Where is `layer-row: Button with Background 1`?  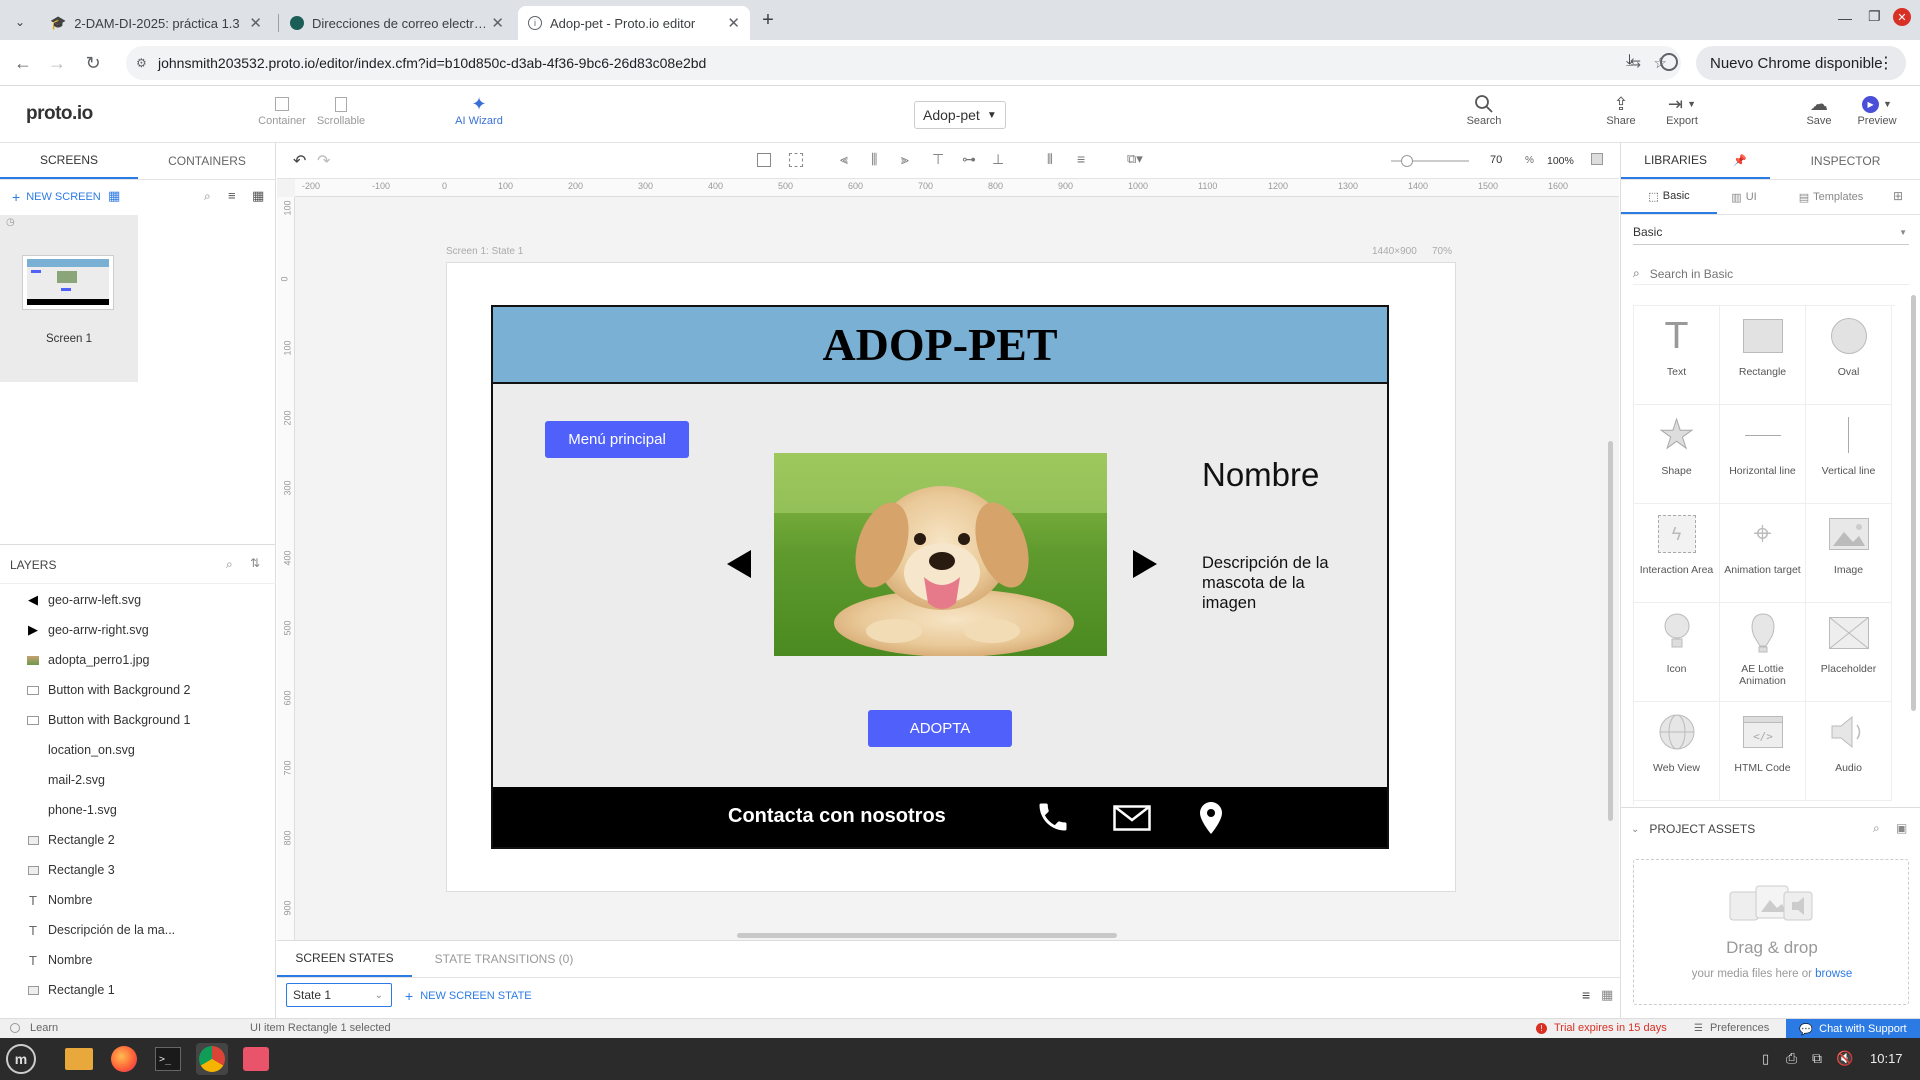
layer-row: Button with Background 1 is located at coordinates (138, 720).